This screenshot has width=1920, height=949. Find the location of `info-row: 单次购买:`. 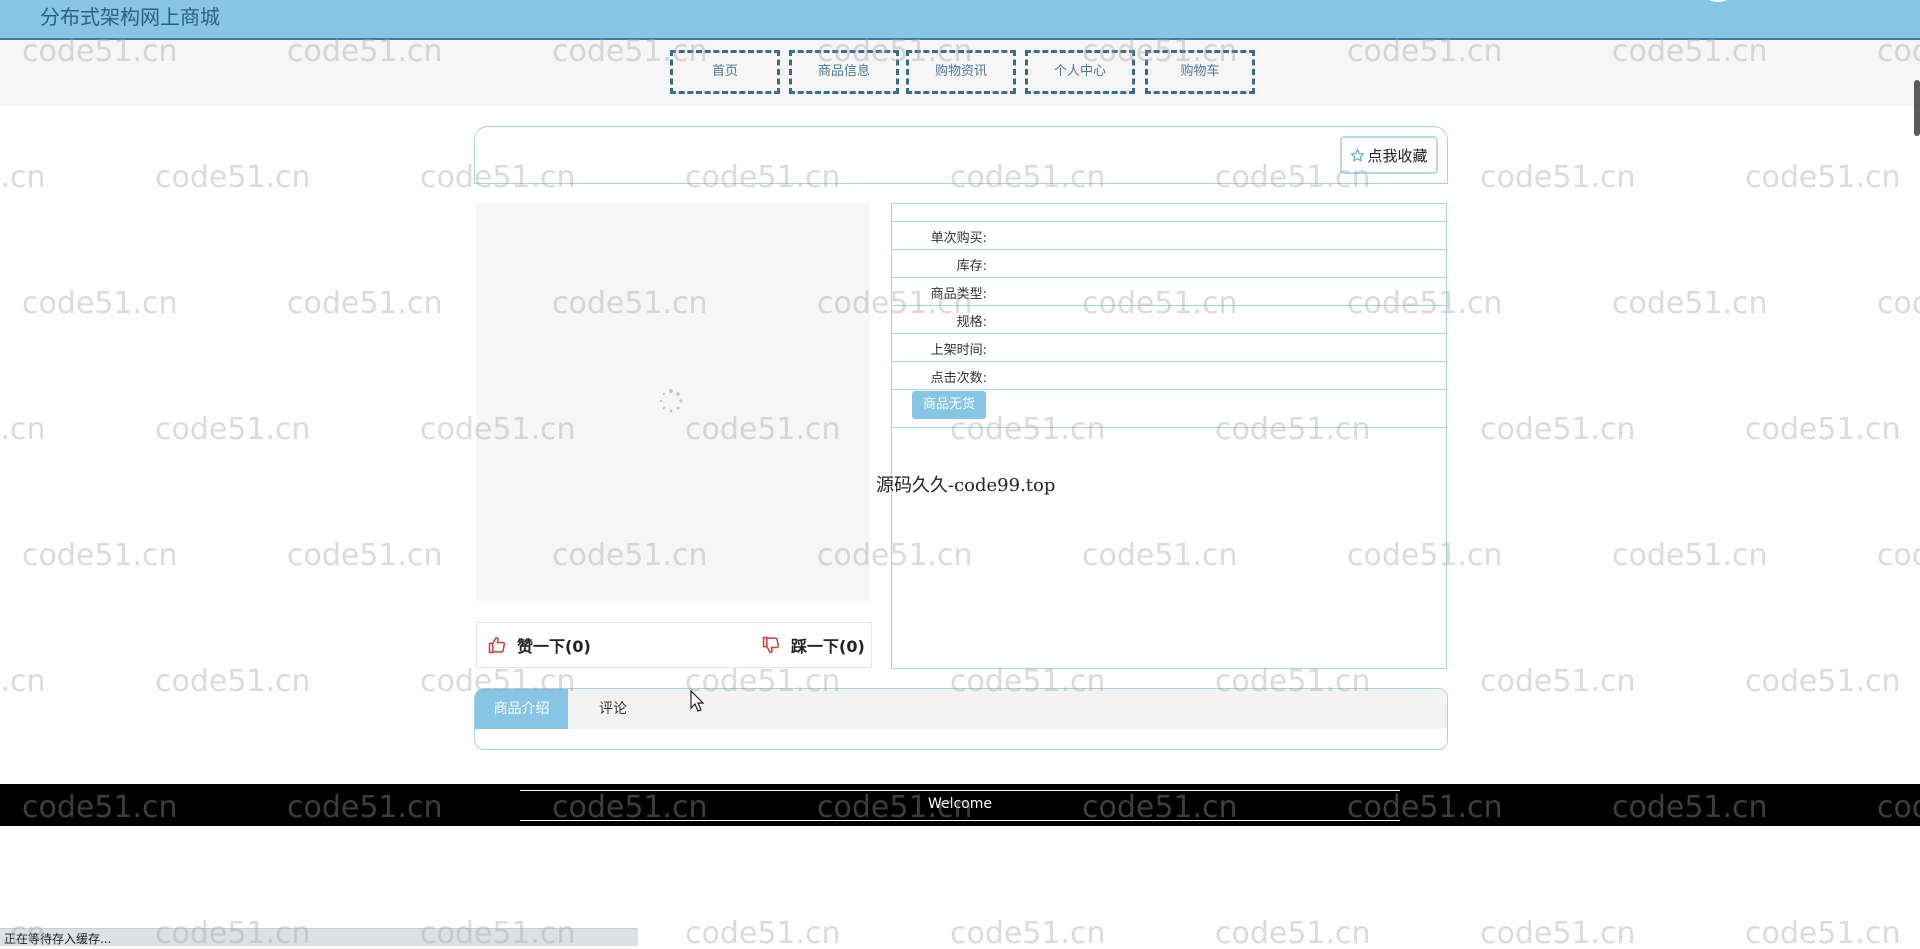

info-row: 单次购买: is located at coordinates (1169, 235).